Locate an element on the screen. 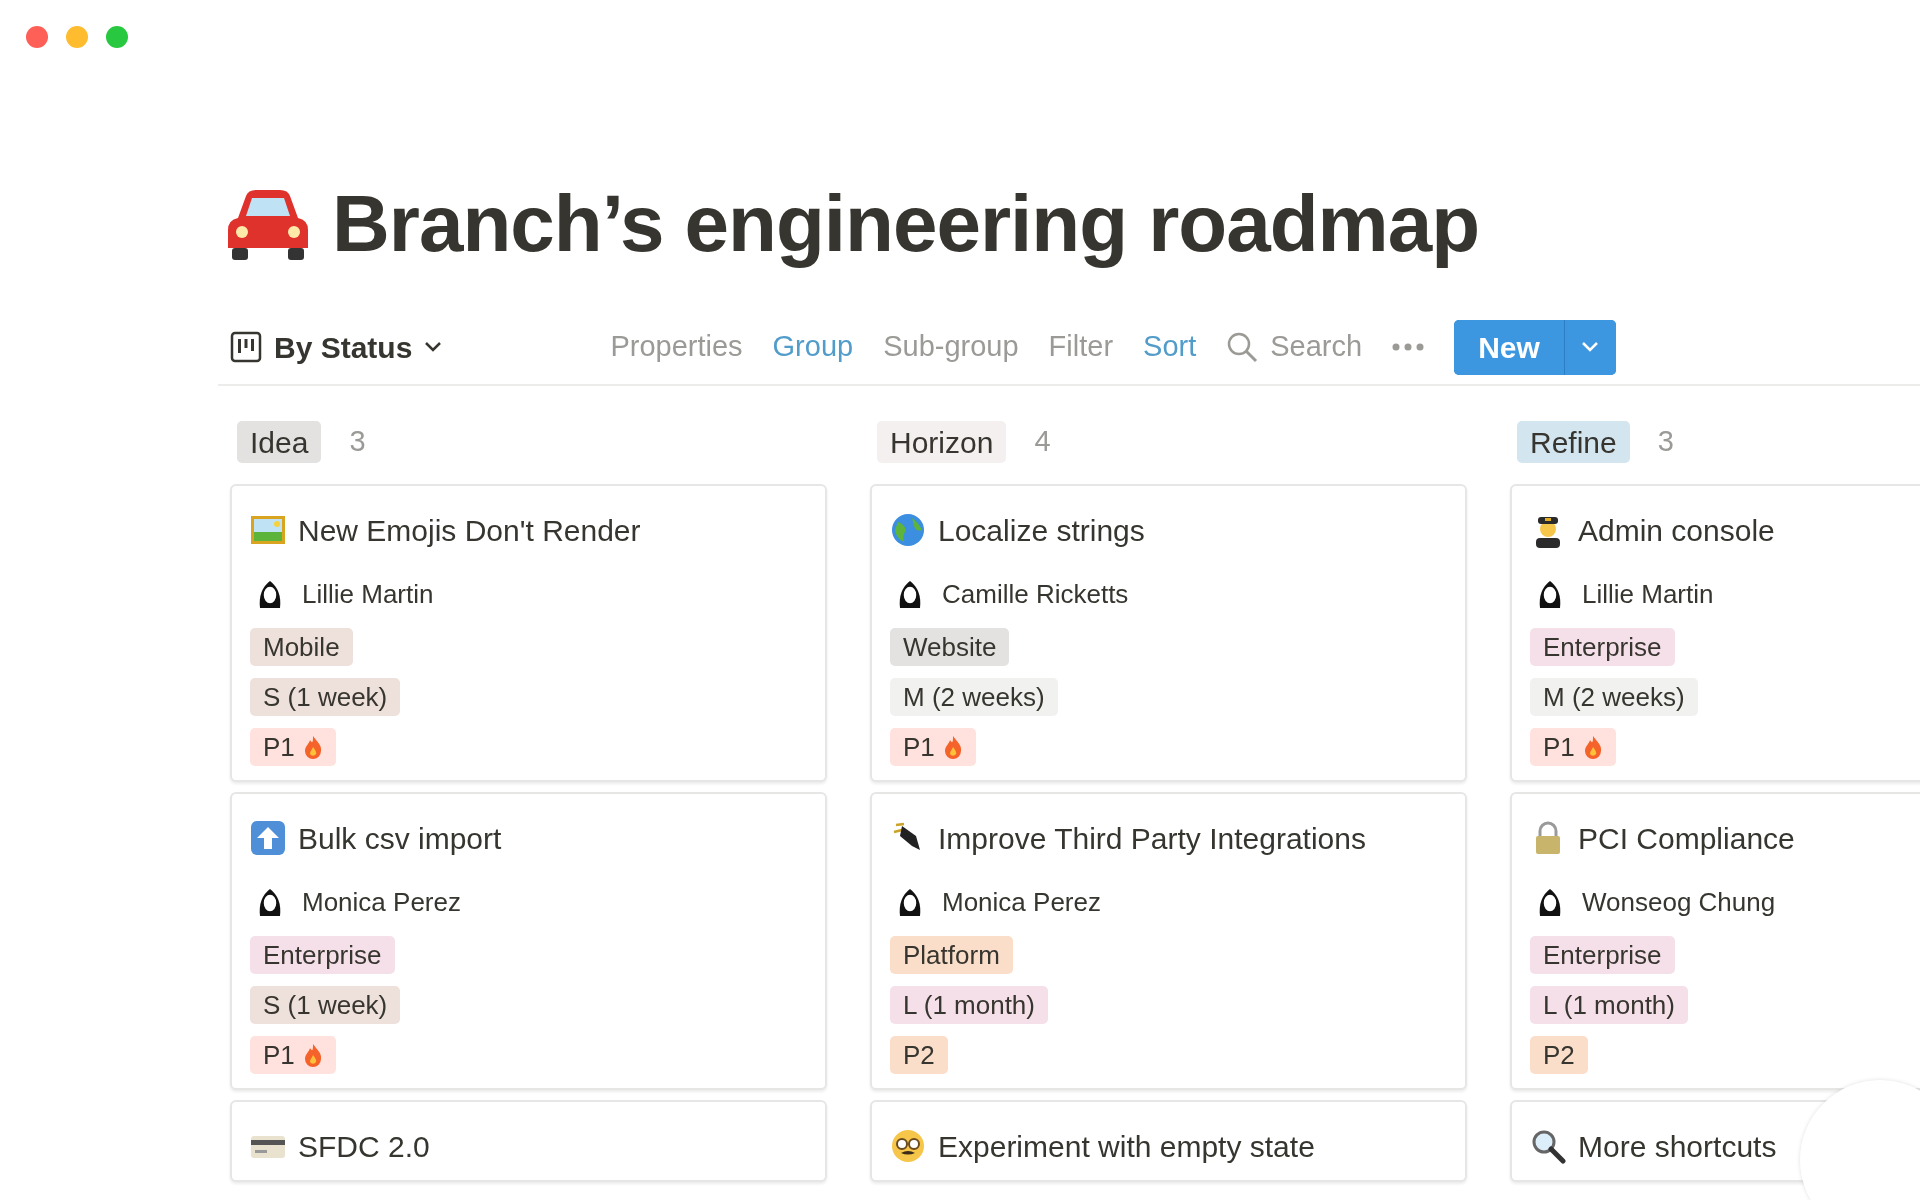 The image size is (1920, 1200). board-card: Localize strings Camille Ricketts Website M (2 weeks) P1 is located at coordinates (1168, 633).